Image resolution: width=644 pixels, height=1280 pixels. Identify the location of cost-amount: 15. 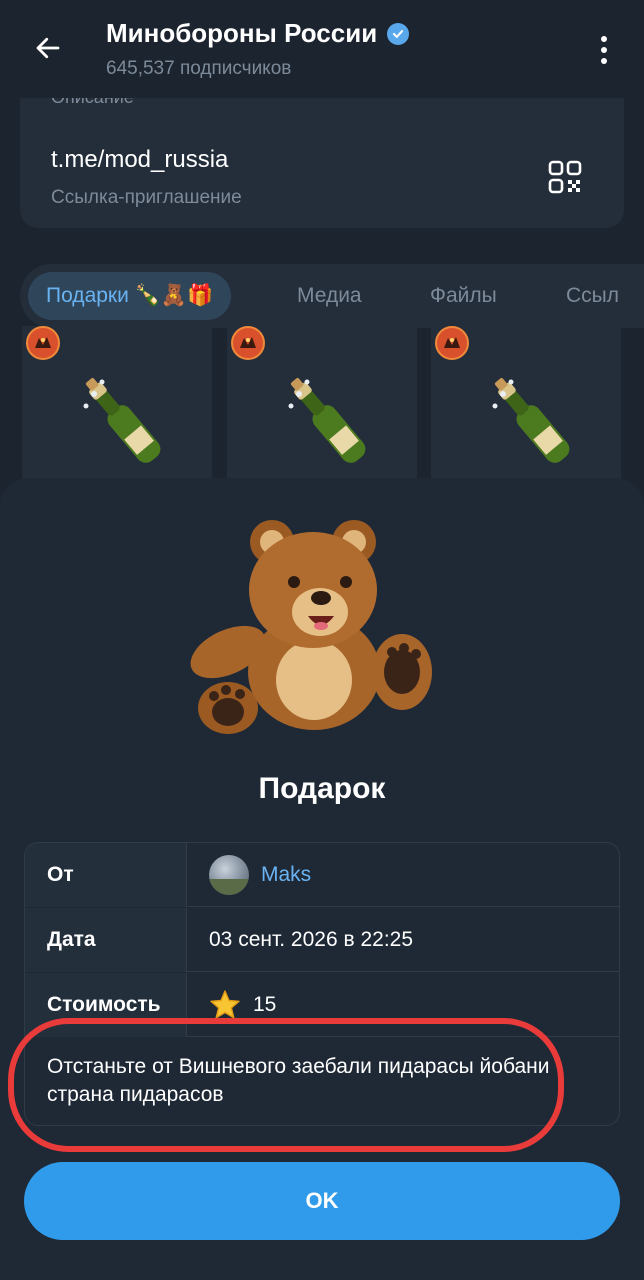
(265, 1004).